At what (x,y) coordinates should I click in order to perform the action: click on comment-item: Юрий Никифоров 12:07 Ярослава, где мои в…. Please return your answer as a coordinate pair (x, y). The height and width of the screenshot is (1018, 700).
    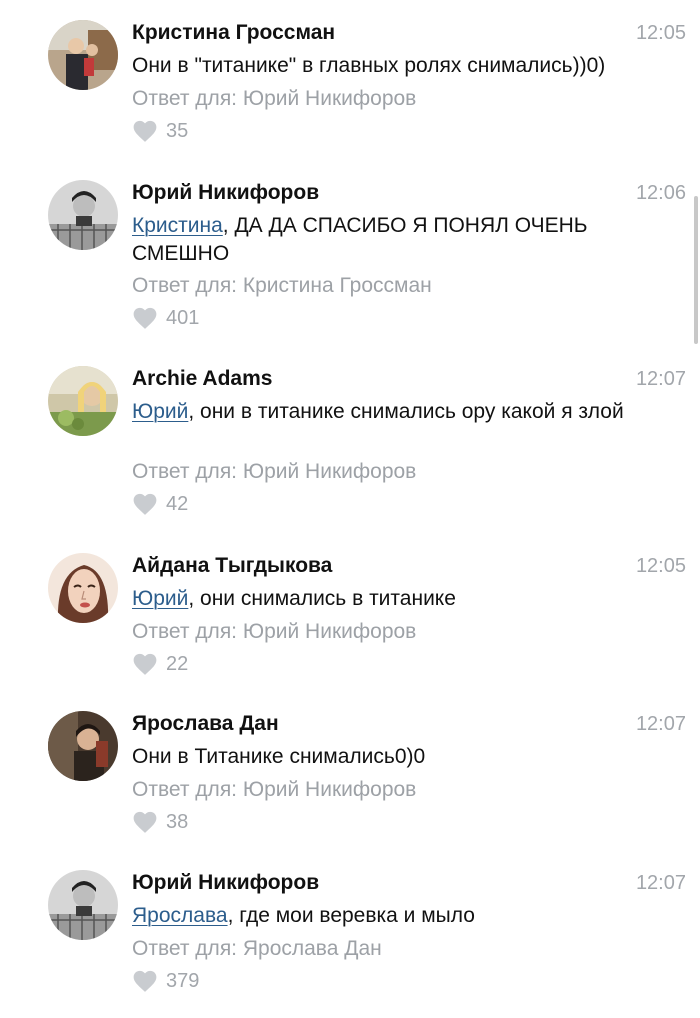
    Looking at the image, I should click on (350, 932).